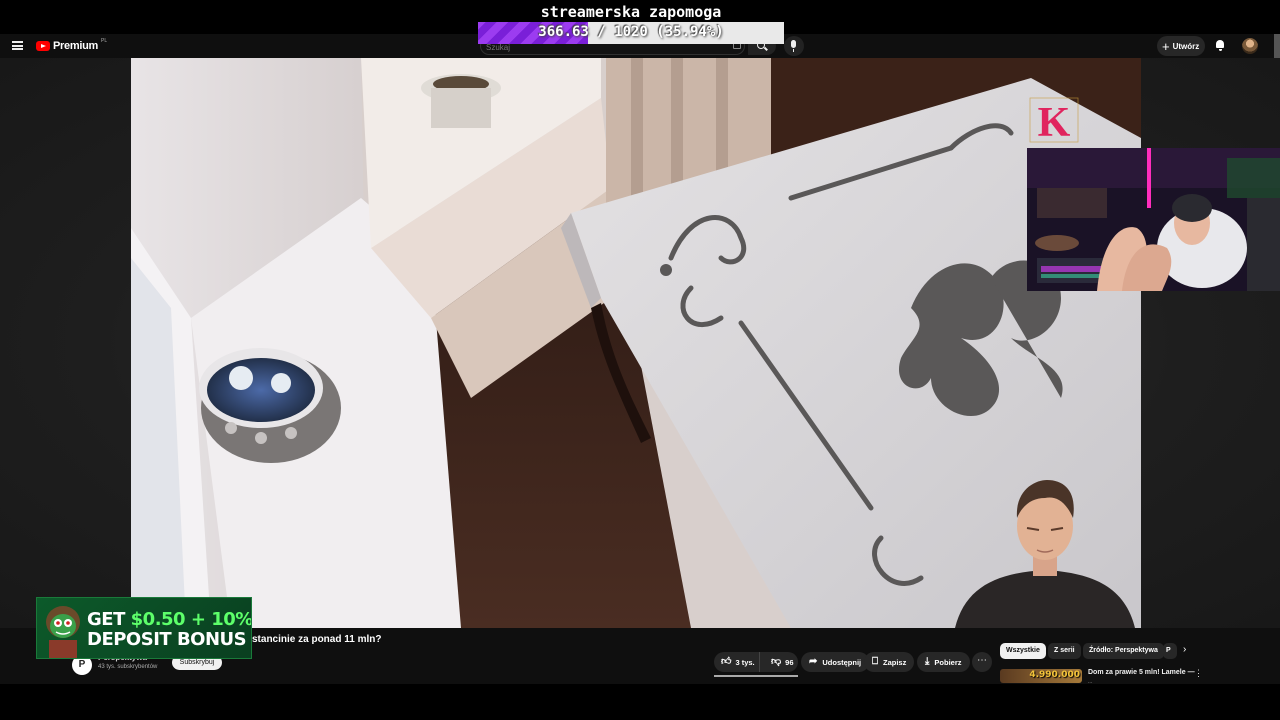  I want to click on menu-icon, so click(17, 45).